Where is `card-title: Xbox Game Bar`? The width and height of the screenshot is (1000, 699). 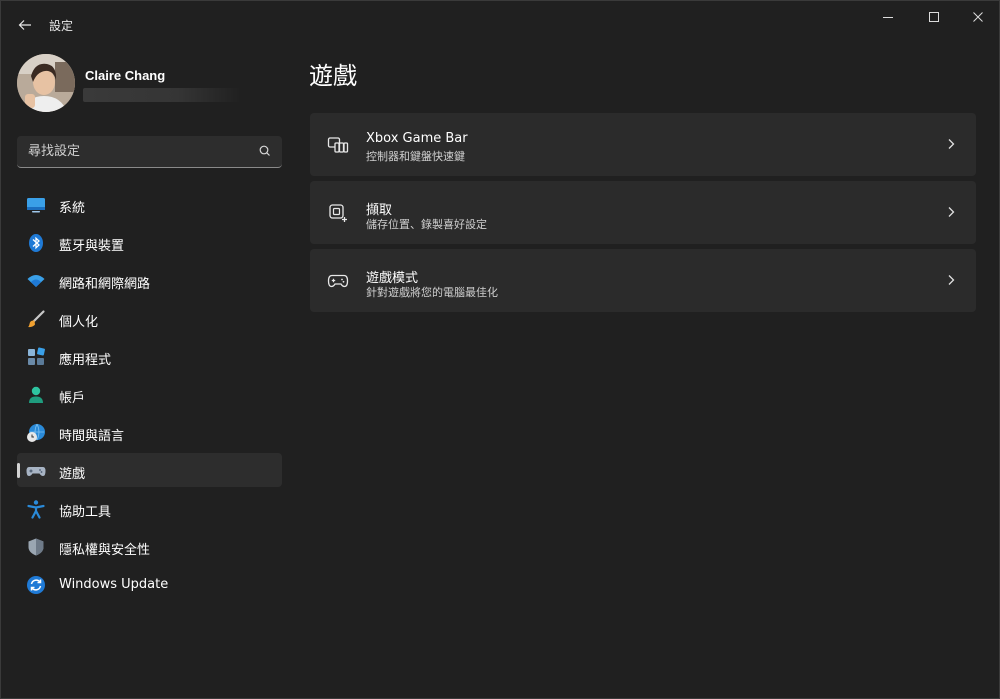 card-title: Xbox Game Bar is located at coordinates (417, 138).